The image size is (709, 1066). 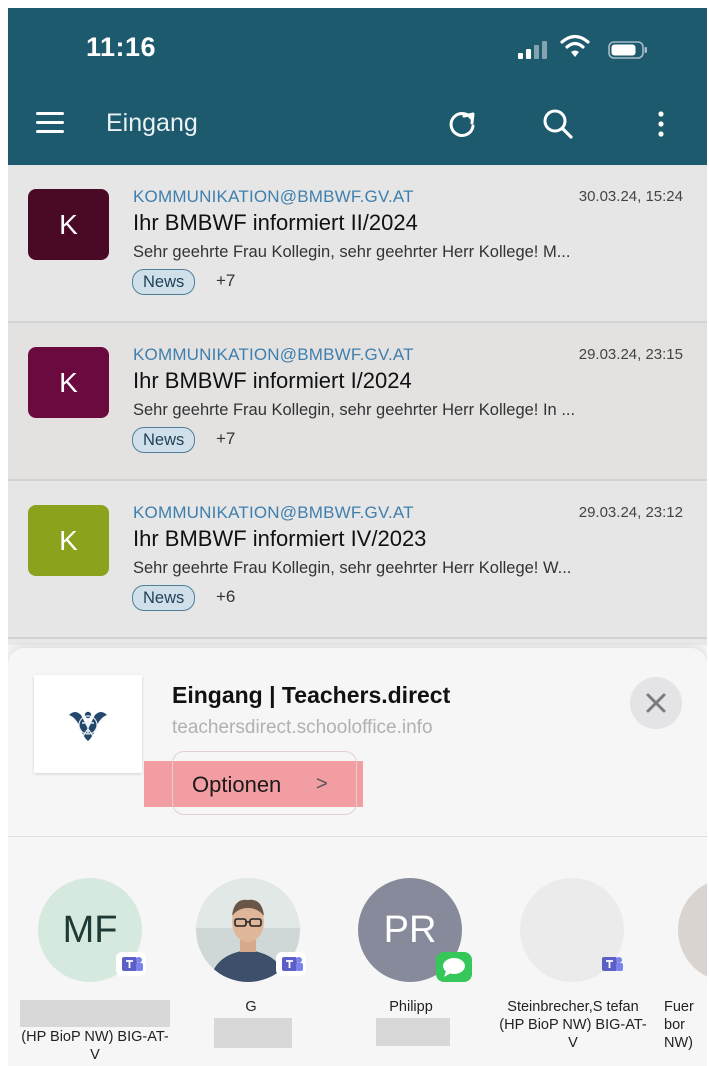 What do you see at coordinates (406, 965) in the screenshot?
I see `contact-suggestion: PR Philipp` at bounding box center [406, 965].